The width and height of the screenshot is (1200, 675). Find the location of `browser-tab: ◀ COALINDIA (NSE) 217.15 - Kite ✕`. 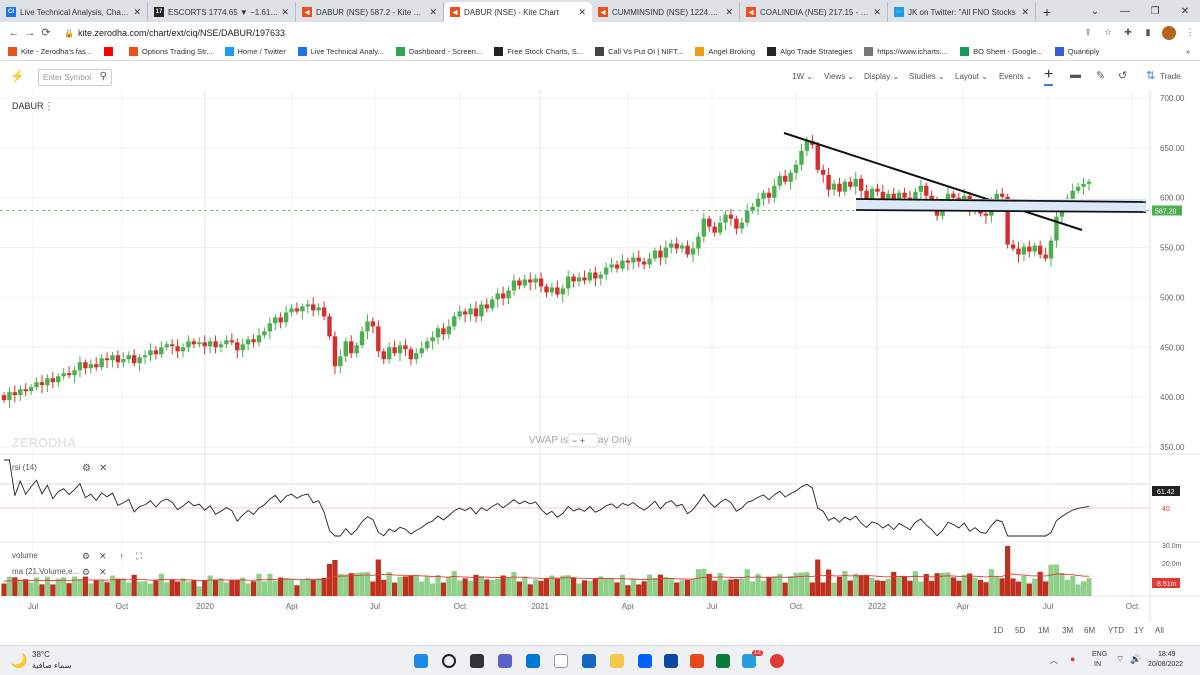

browser-tab: ◀ COALINDIA (NSE) 217.15 - Kite ✕ is located at coordinates (814, 12).